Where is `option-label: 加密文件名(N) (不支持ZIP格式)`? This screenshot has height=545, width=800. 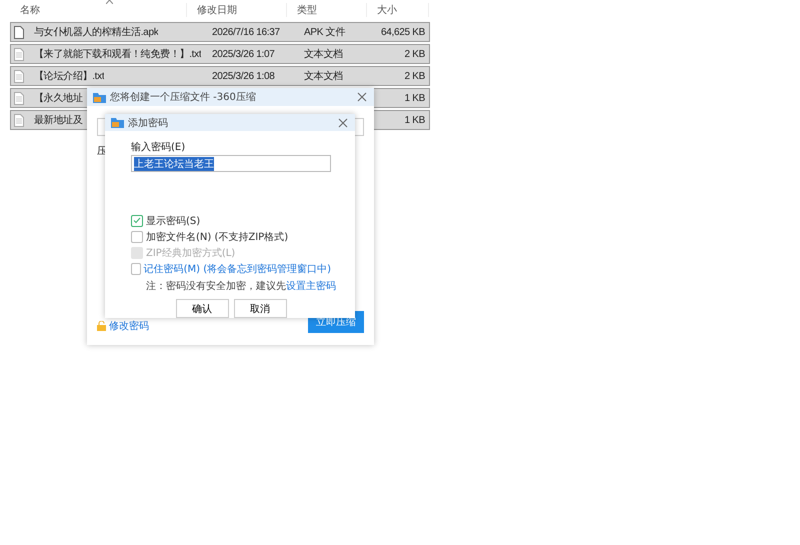 option-label: 加密文件名(N) (不支持ZIP格式) is located at coordinates (217, 237).